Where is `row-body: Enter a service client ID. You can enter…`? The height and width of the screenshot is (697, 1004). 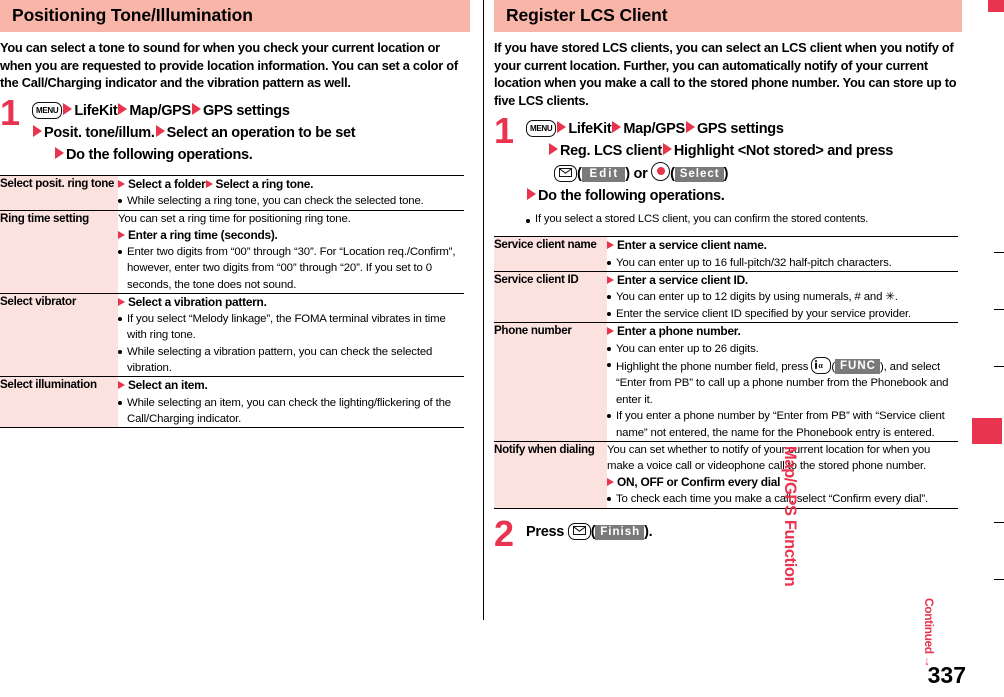
row-body: Enter a service client ID. You can enter… is located at coordinates (782, 296).